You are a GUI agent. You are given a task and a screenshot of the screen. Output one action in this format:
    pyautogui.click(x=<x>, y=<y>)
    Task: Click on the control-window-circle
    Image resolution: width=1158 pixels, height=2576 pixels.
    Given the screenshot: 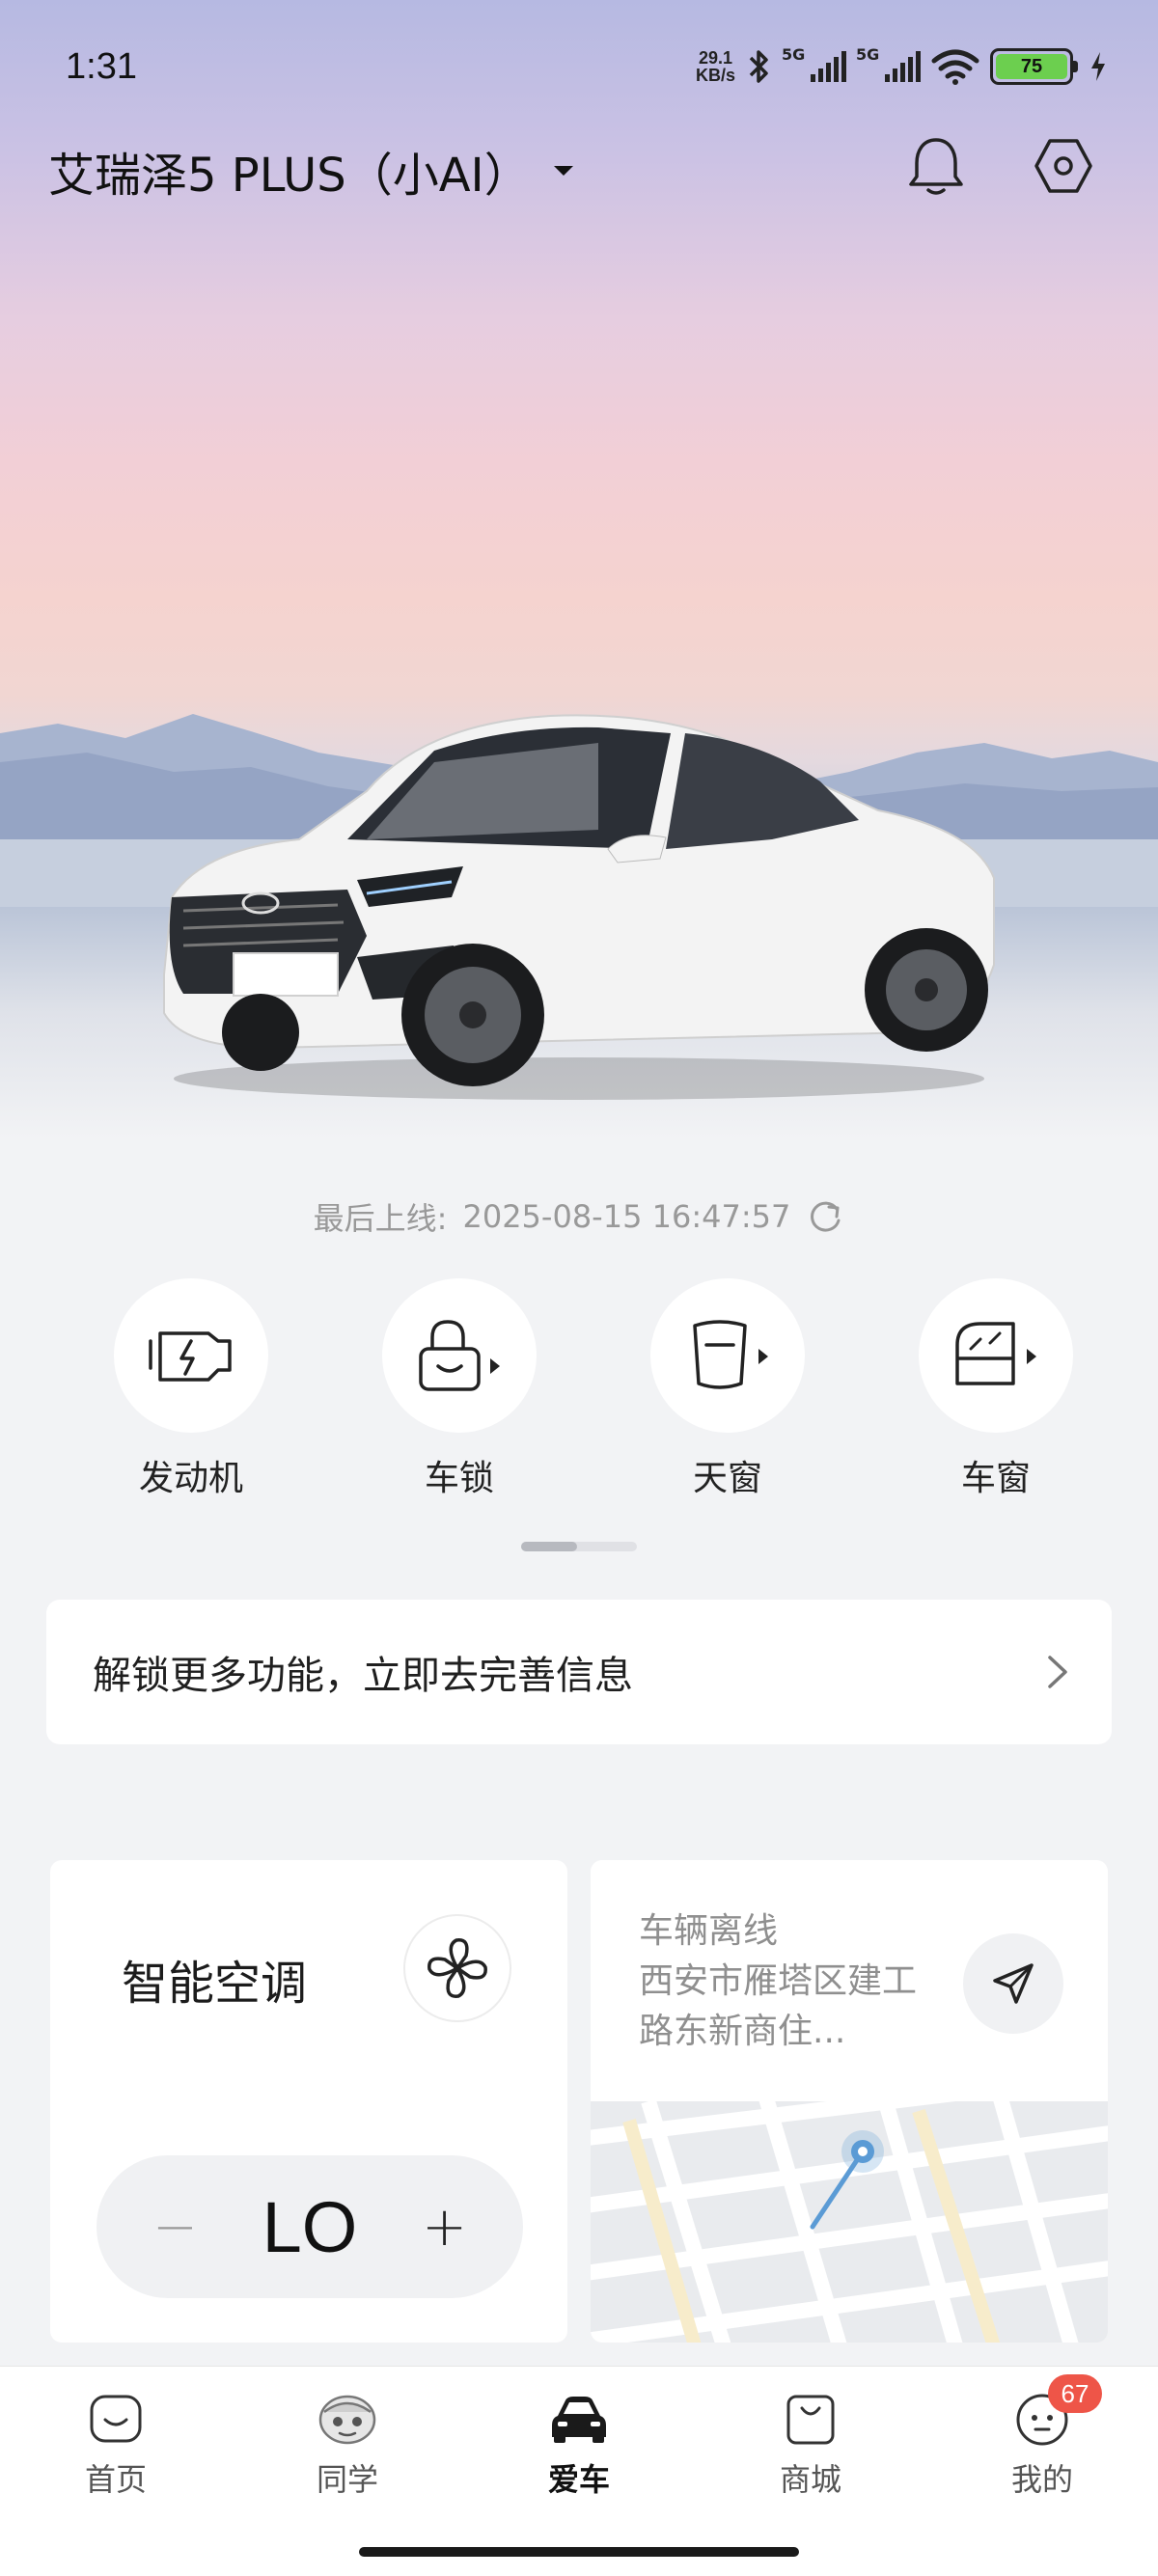 What is the action you would take?
    pyautogui.click(x=996, y=1356)
    